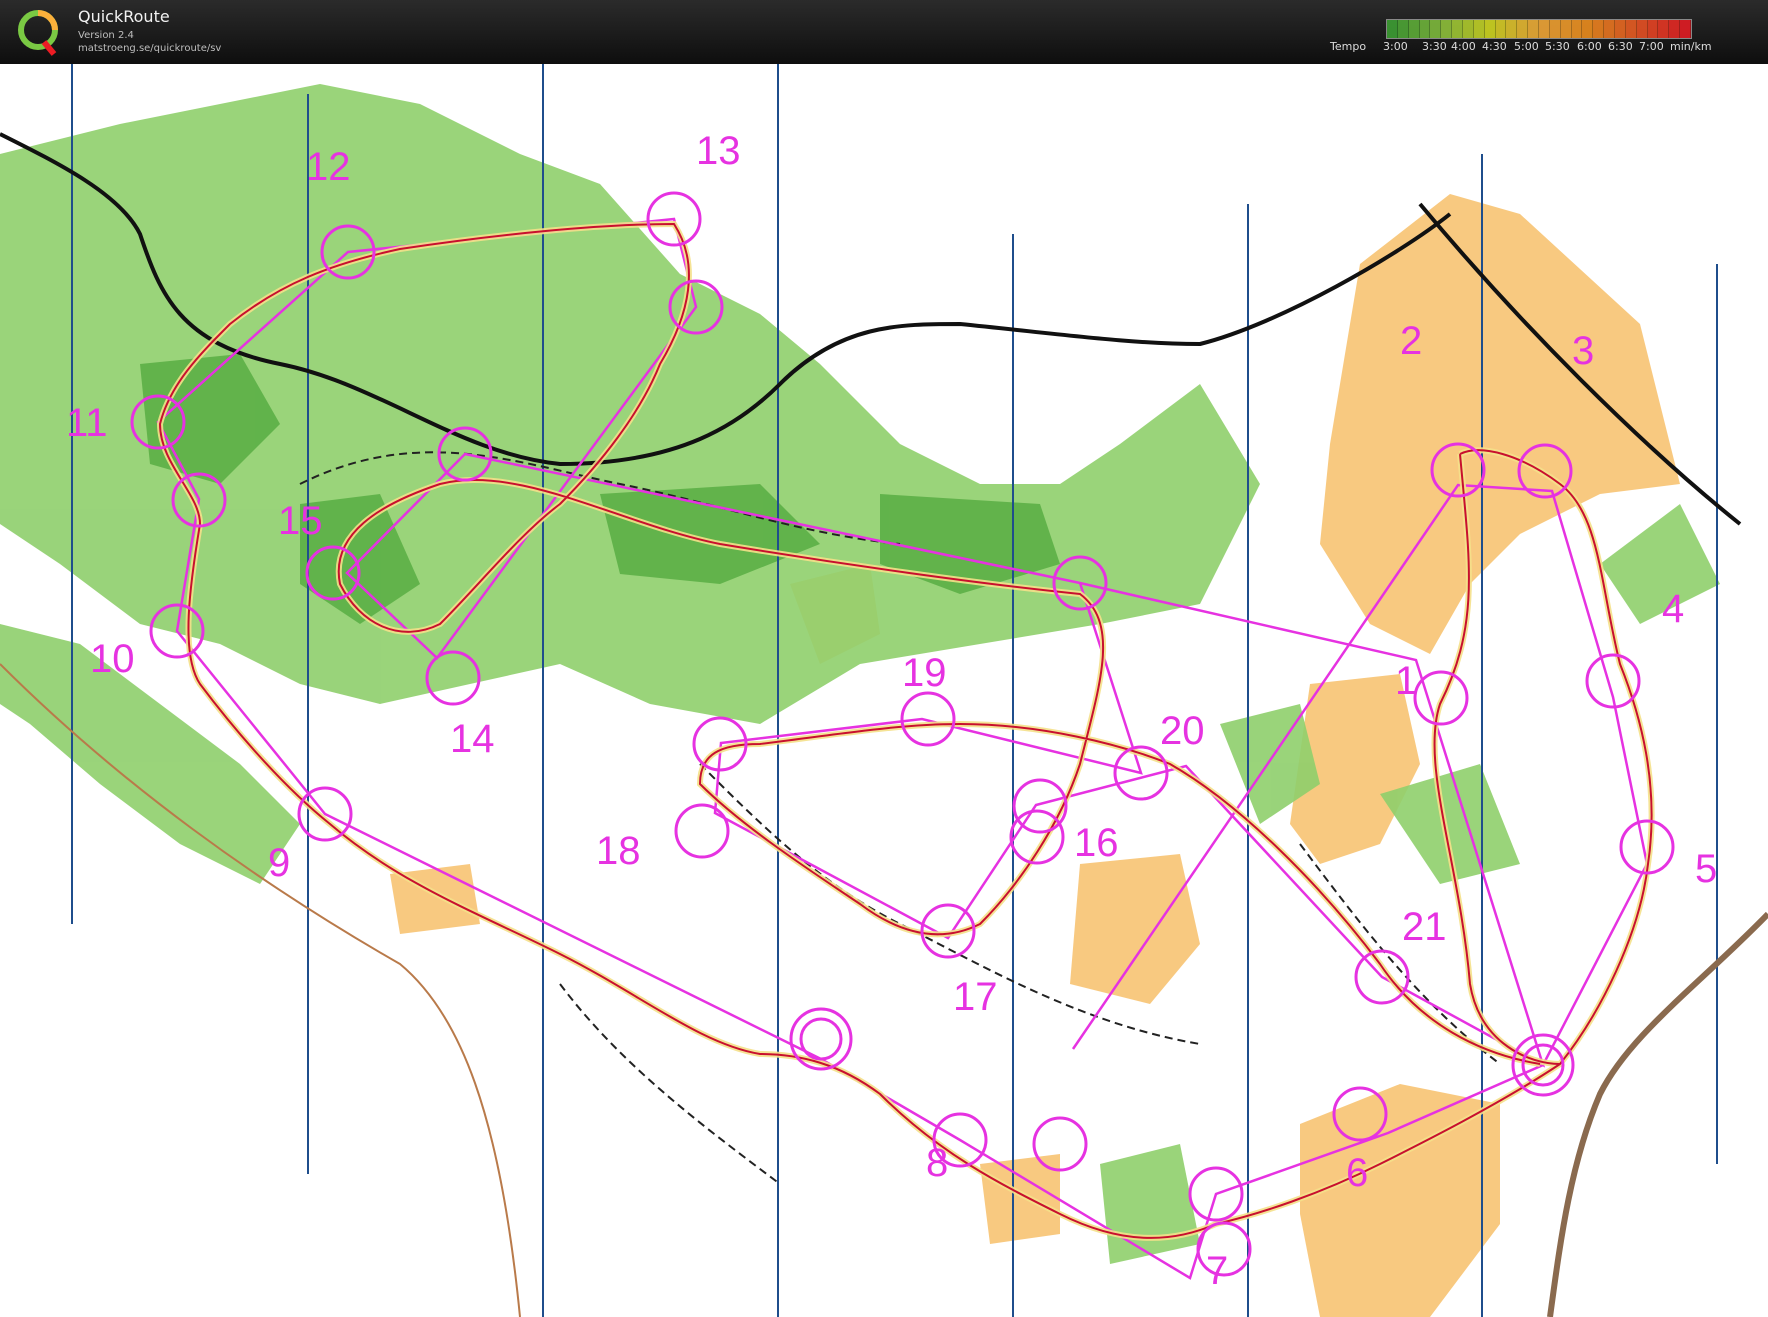 The height and width of the screenshot is (1317, 1768). What do you see at coordinates (1557, 46) in the screenshot?
I see `legend-tick: 5:30` at bounding box center [1557, 46].